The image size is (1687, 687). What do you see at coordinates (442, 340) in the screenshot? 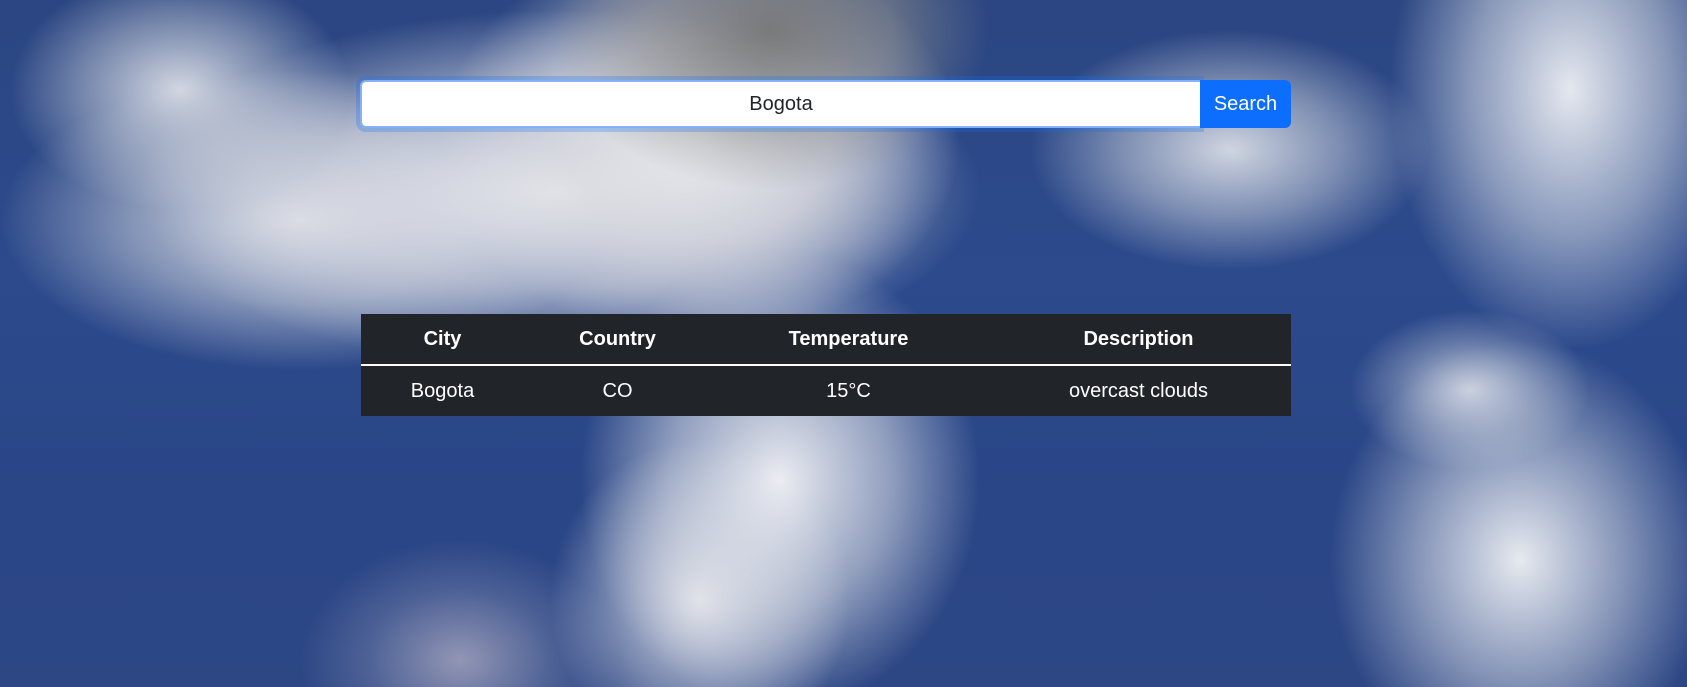
I see `column-header-city: City` at bounding box center [442, 340].